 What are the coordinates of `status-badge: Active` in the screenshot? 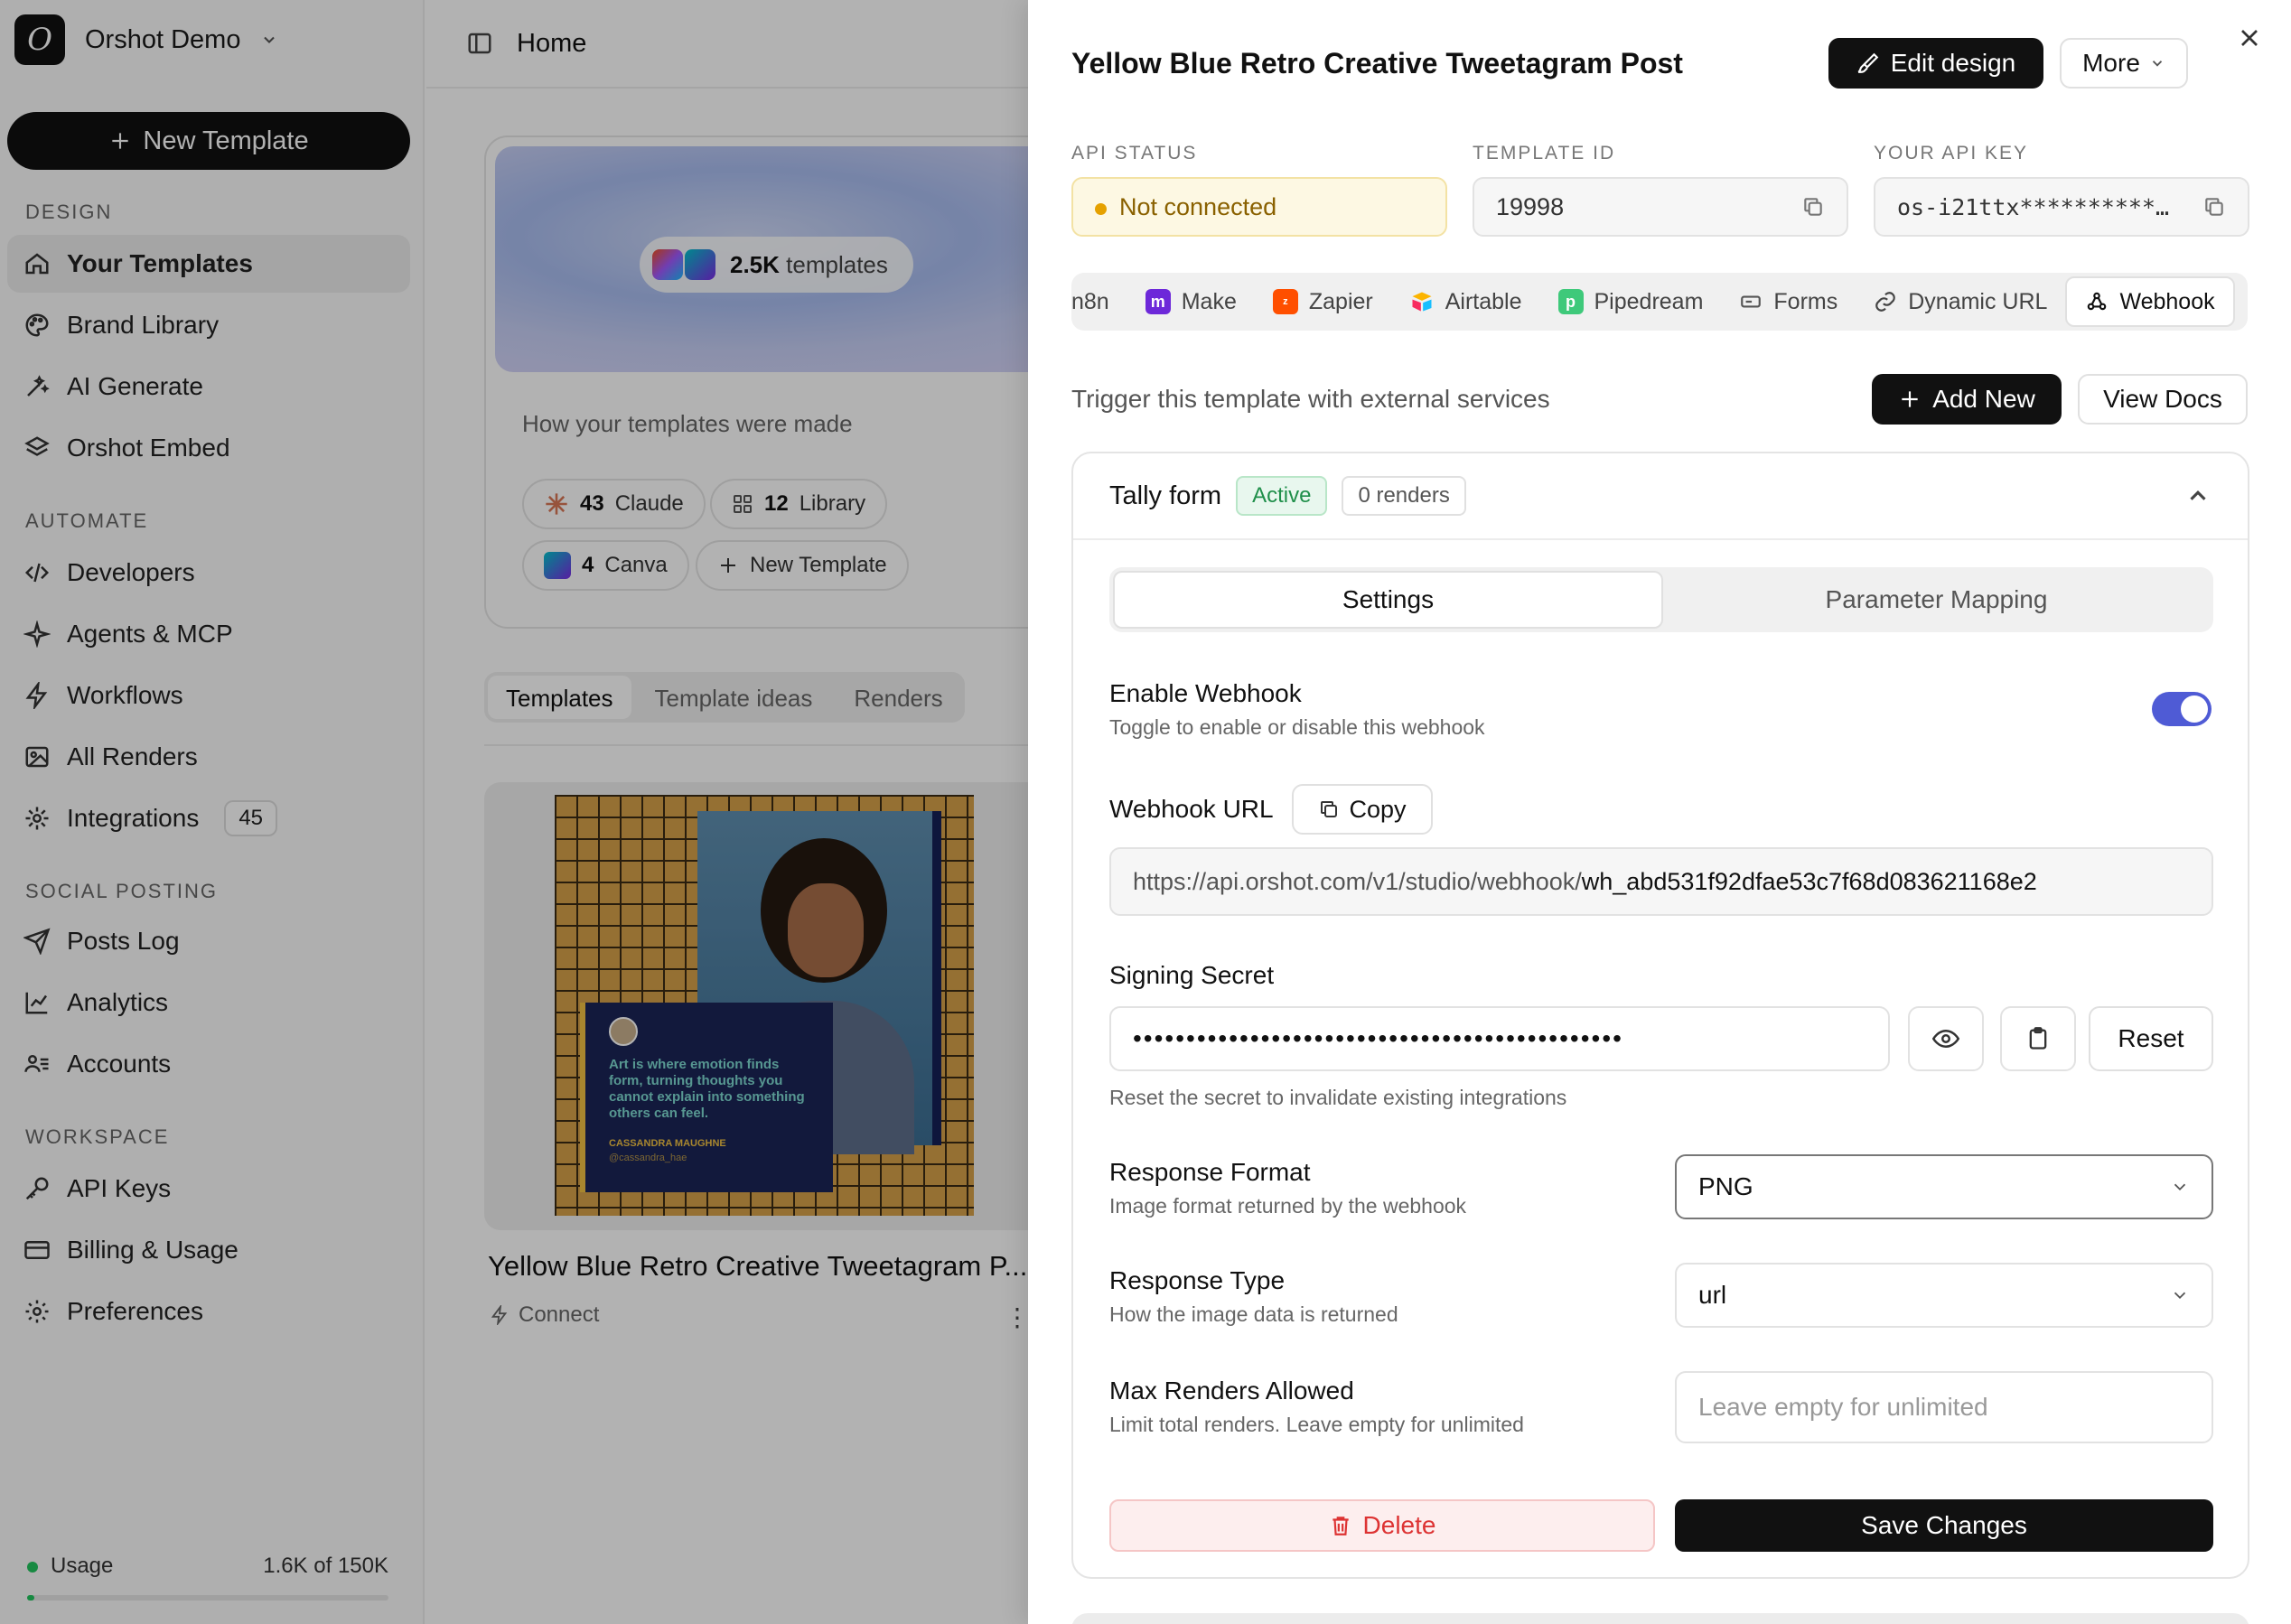 It's located at (1282, 496).